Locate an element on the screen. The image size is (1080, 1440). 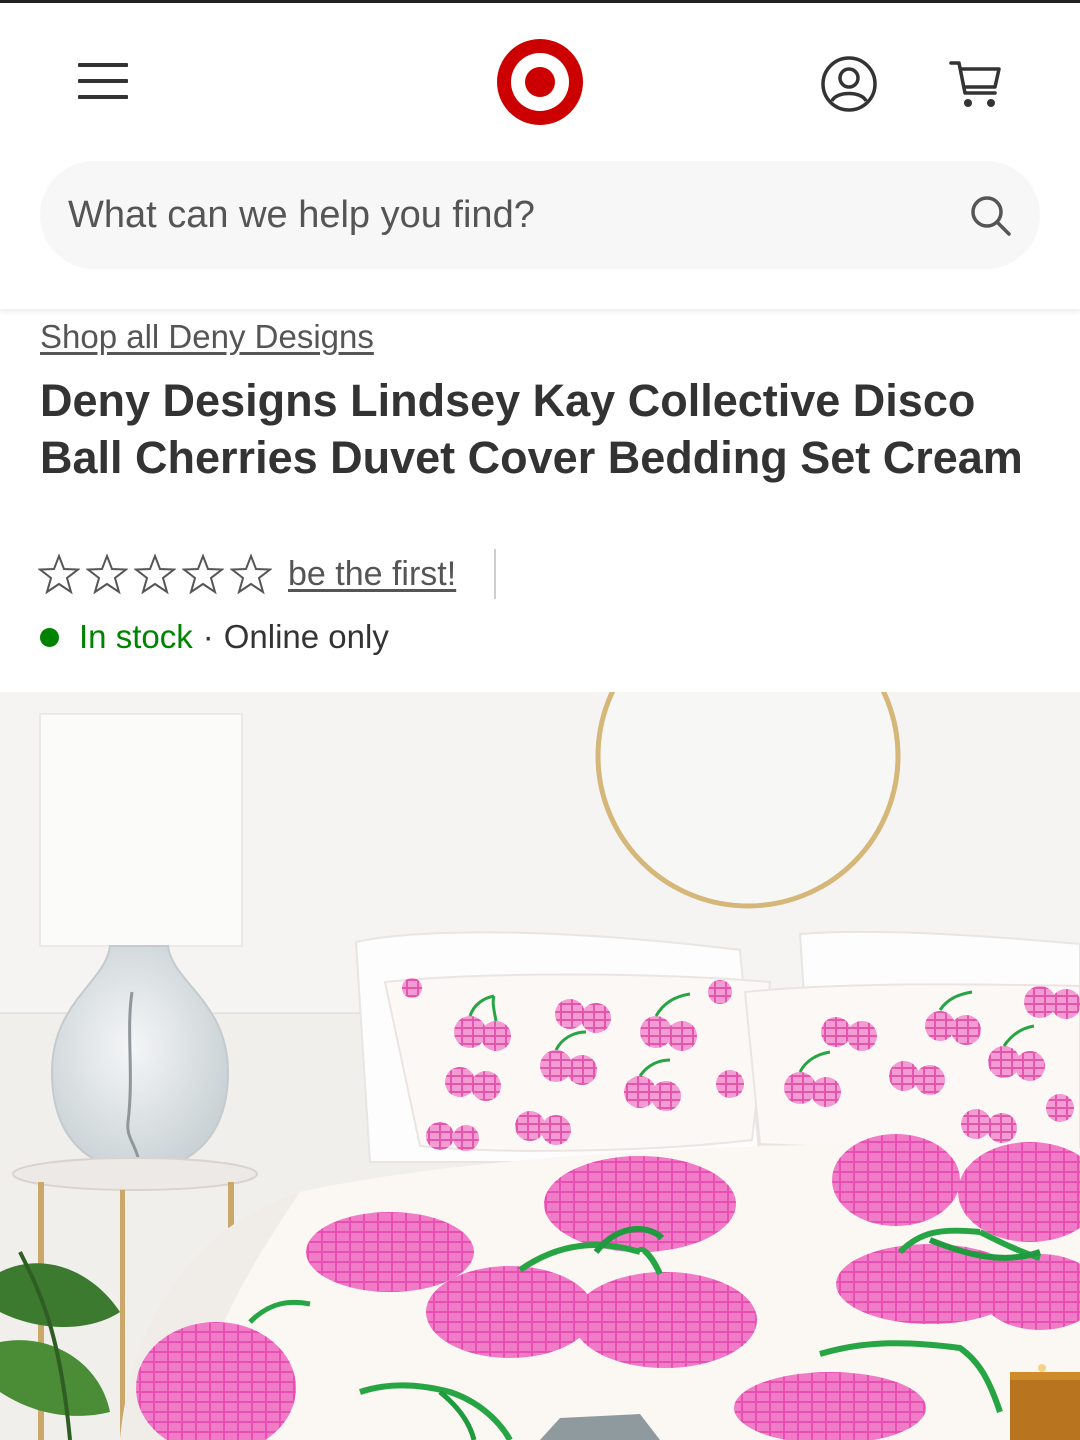
search-bar is located at coordinates (540, 215).